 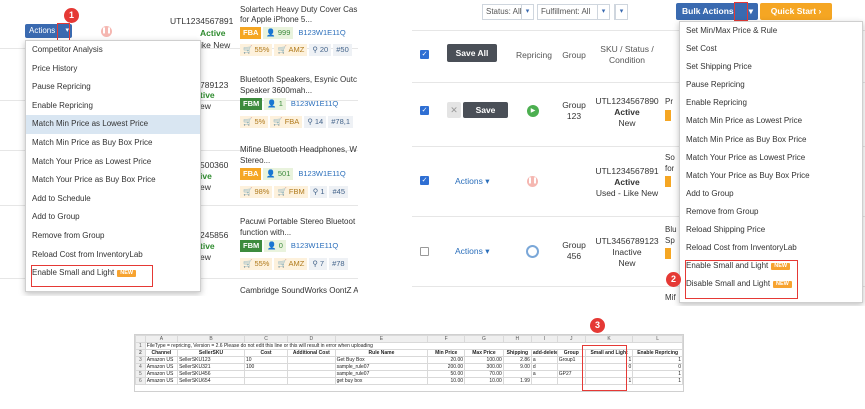 I want to click on menu-item-match-your-price-as-lowest-price: Match Your Price as Lowest Price, so click(x=113, y=162).